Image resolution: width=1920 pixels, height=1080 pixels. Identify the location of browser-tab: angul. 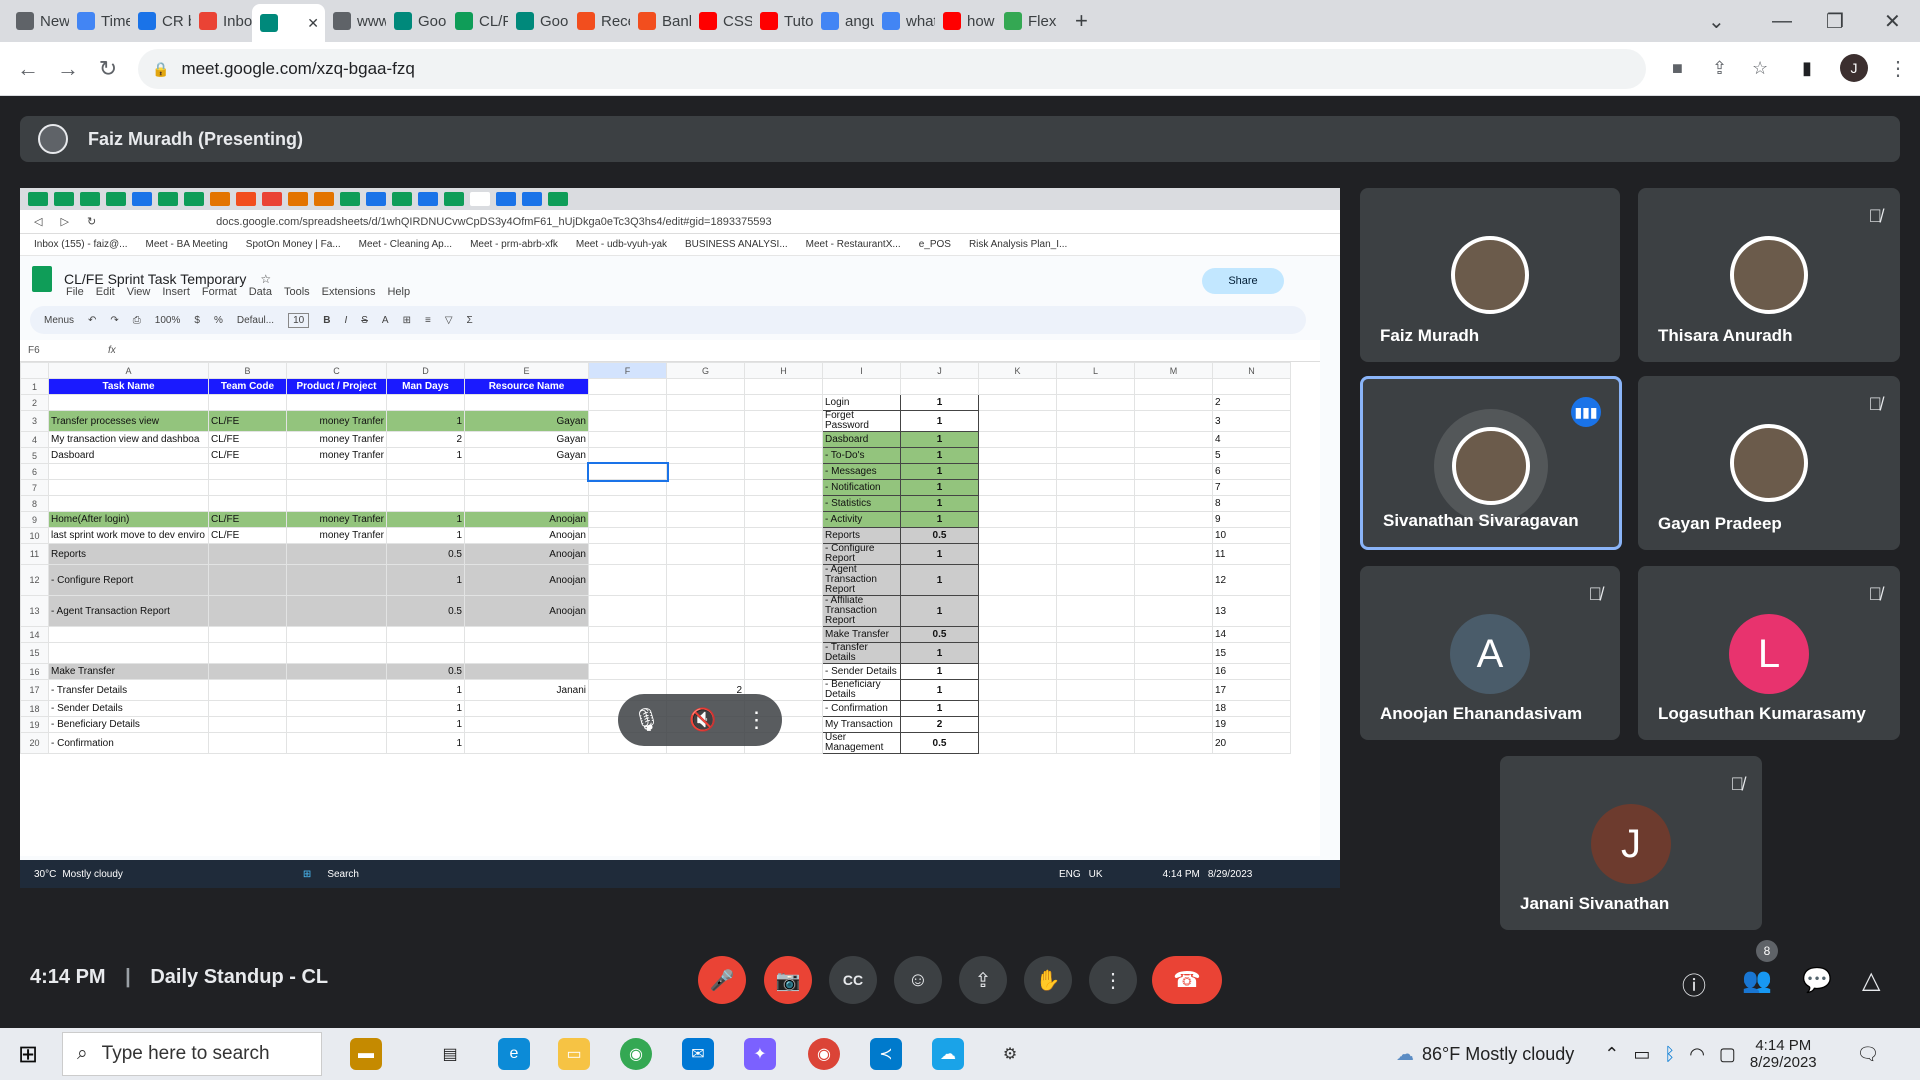
(843, 21).